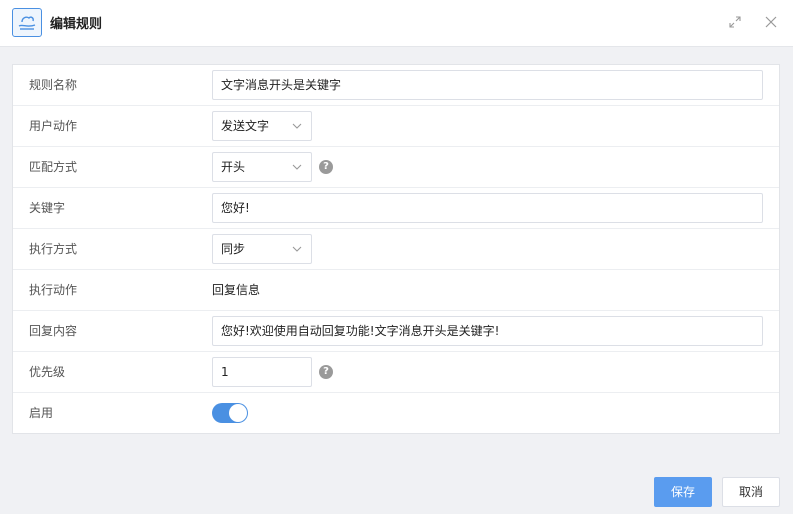  Describe the element at coordinates (487, 331) in the screenshot. I see `reply-content-input: 您好!欢迎使用自动回复功能!文字消息开头是关键字!` at that location.